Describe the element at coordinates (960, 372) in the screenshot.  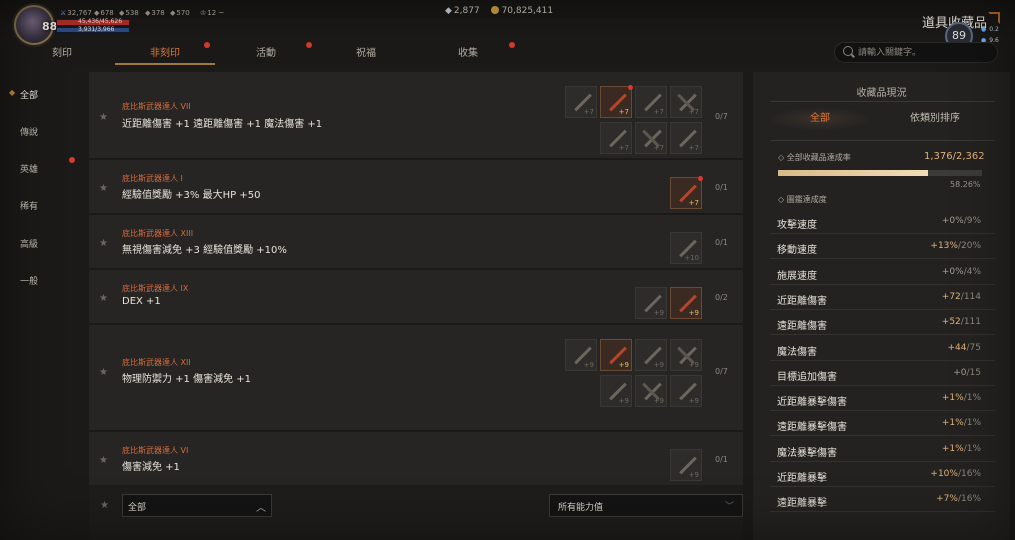
I see `stat-bonus-current: +0` at that location.